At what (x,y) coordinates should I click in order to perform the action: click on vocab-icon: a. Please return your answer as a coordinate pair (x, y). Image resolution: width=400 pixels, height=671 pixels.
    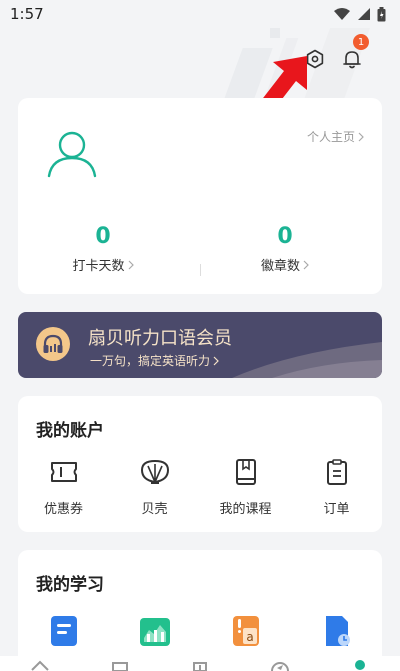
    Looking at the image, I should click on (245, 631).